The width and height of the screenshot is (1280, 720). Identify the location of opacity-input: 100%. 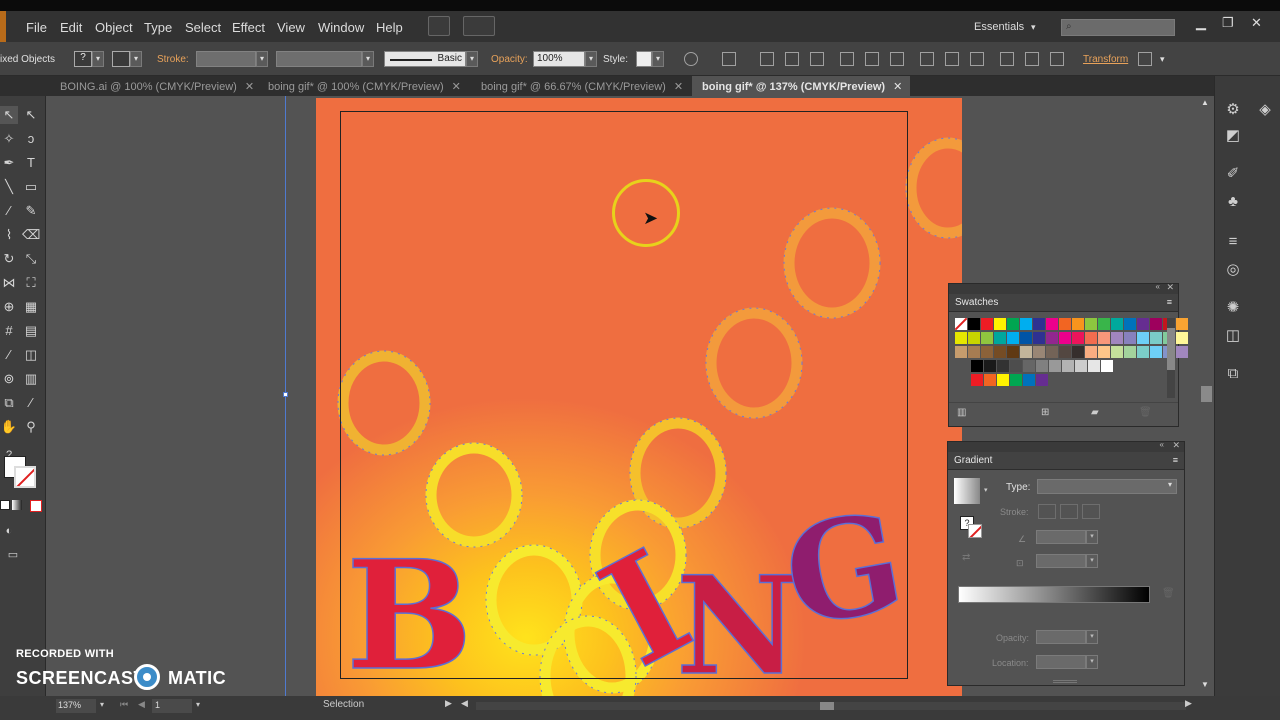
(559, 59).